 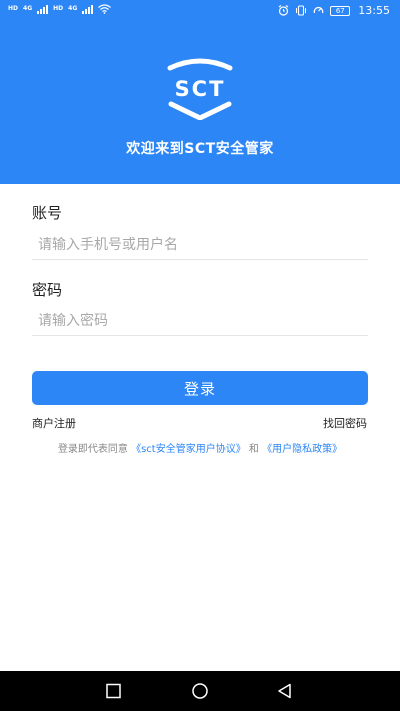 What do you see at coordinates (374, 10) in the screenshot?
I see `status-time: 13:55` at bounding box center [374, 10].